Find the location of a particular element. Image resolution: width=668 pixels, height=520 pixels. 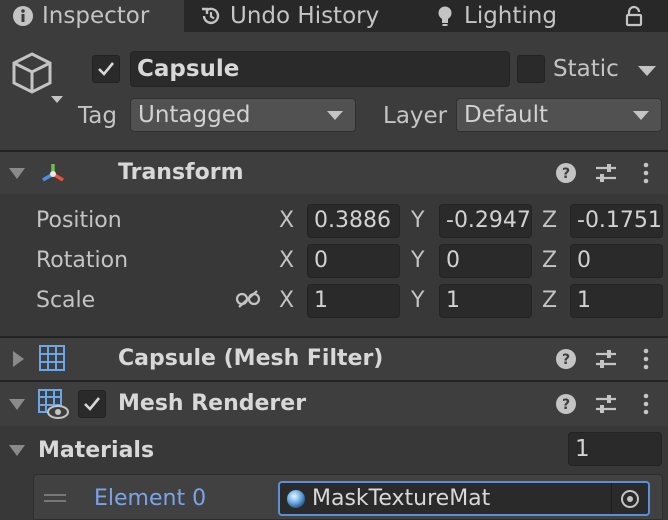

element-label: Element 0 is located at coordinates (150, 498).